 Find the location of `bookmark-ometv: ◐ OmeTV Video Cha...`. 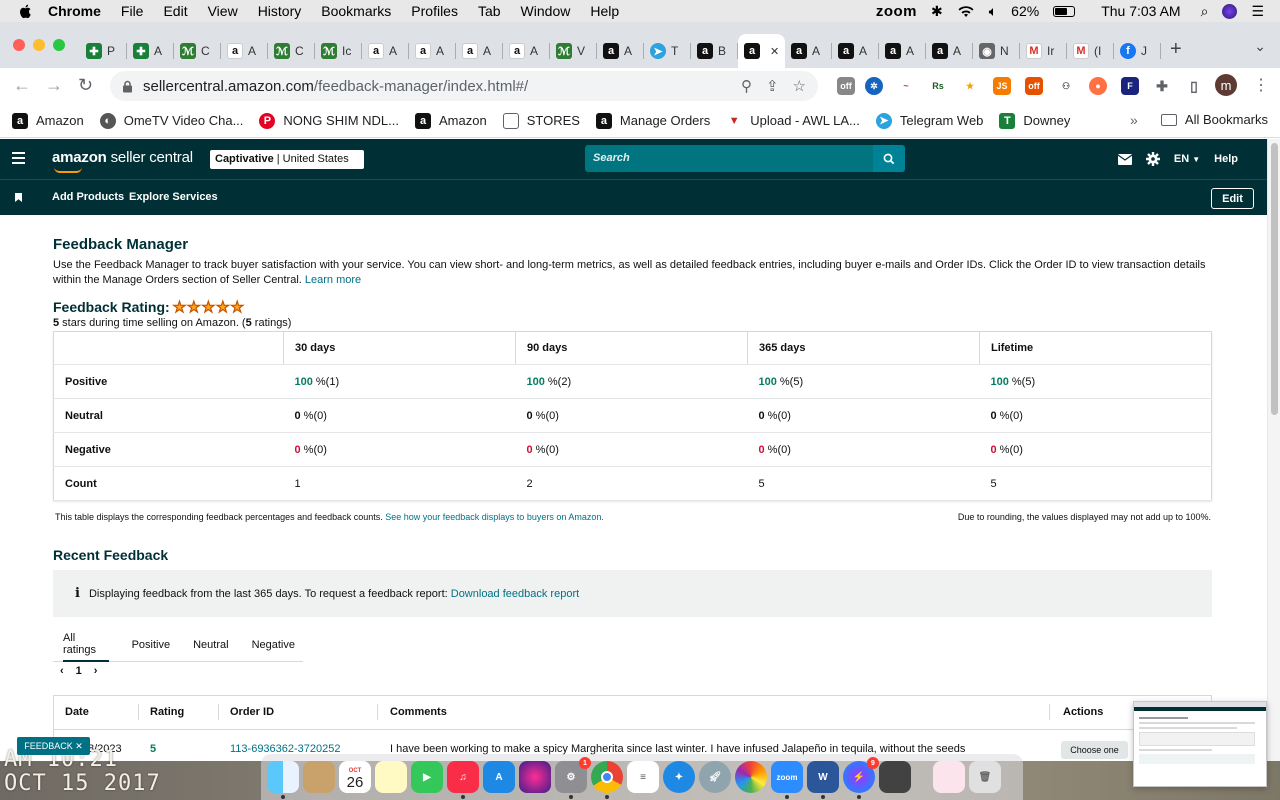

bookmark-ometv: ◐ OmeTV Video Cha... is located at coordinates (171, 120).